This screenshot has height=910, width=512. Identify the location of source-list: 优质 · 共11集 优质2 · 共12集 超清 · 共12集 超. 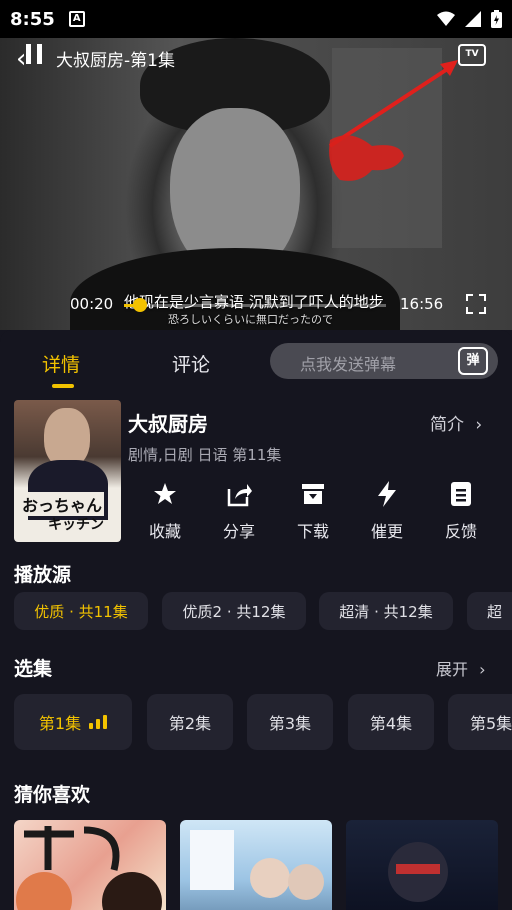
(263, 611).